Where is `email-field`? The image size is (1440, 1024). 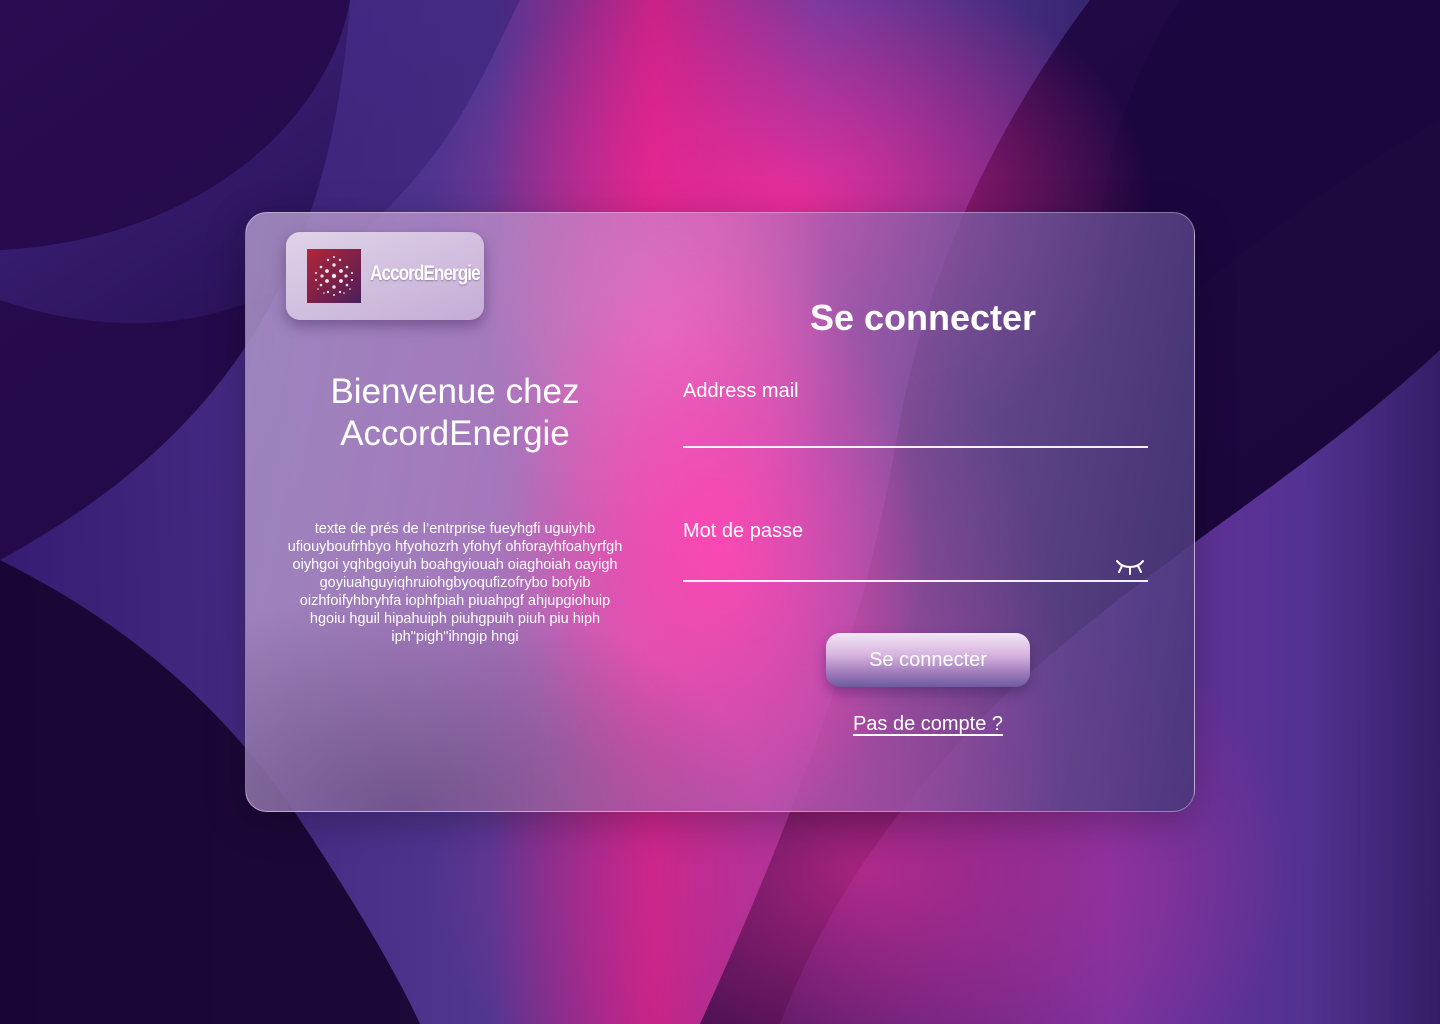 email-field is located at coordinates (915, 430).